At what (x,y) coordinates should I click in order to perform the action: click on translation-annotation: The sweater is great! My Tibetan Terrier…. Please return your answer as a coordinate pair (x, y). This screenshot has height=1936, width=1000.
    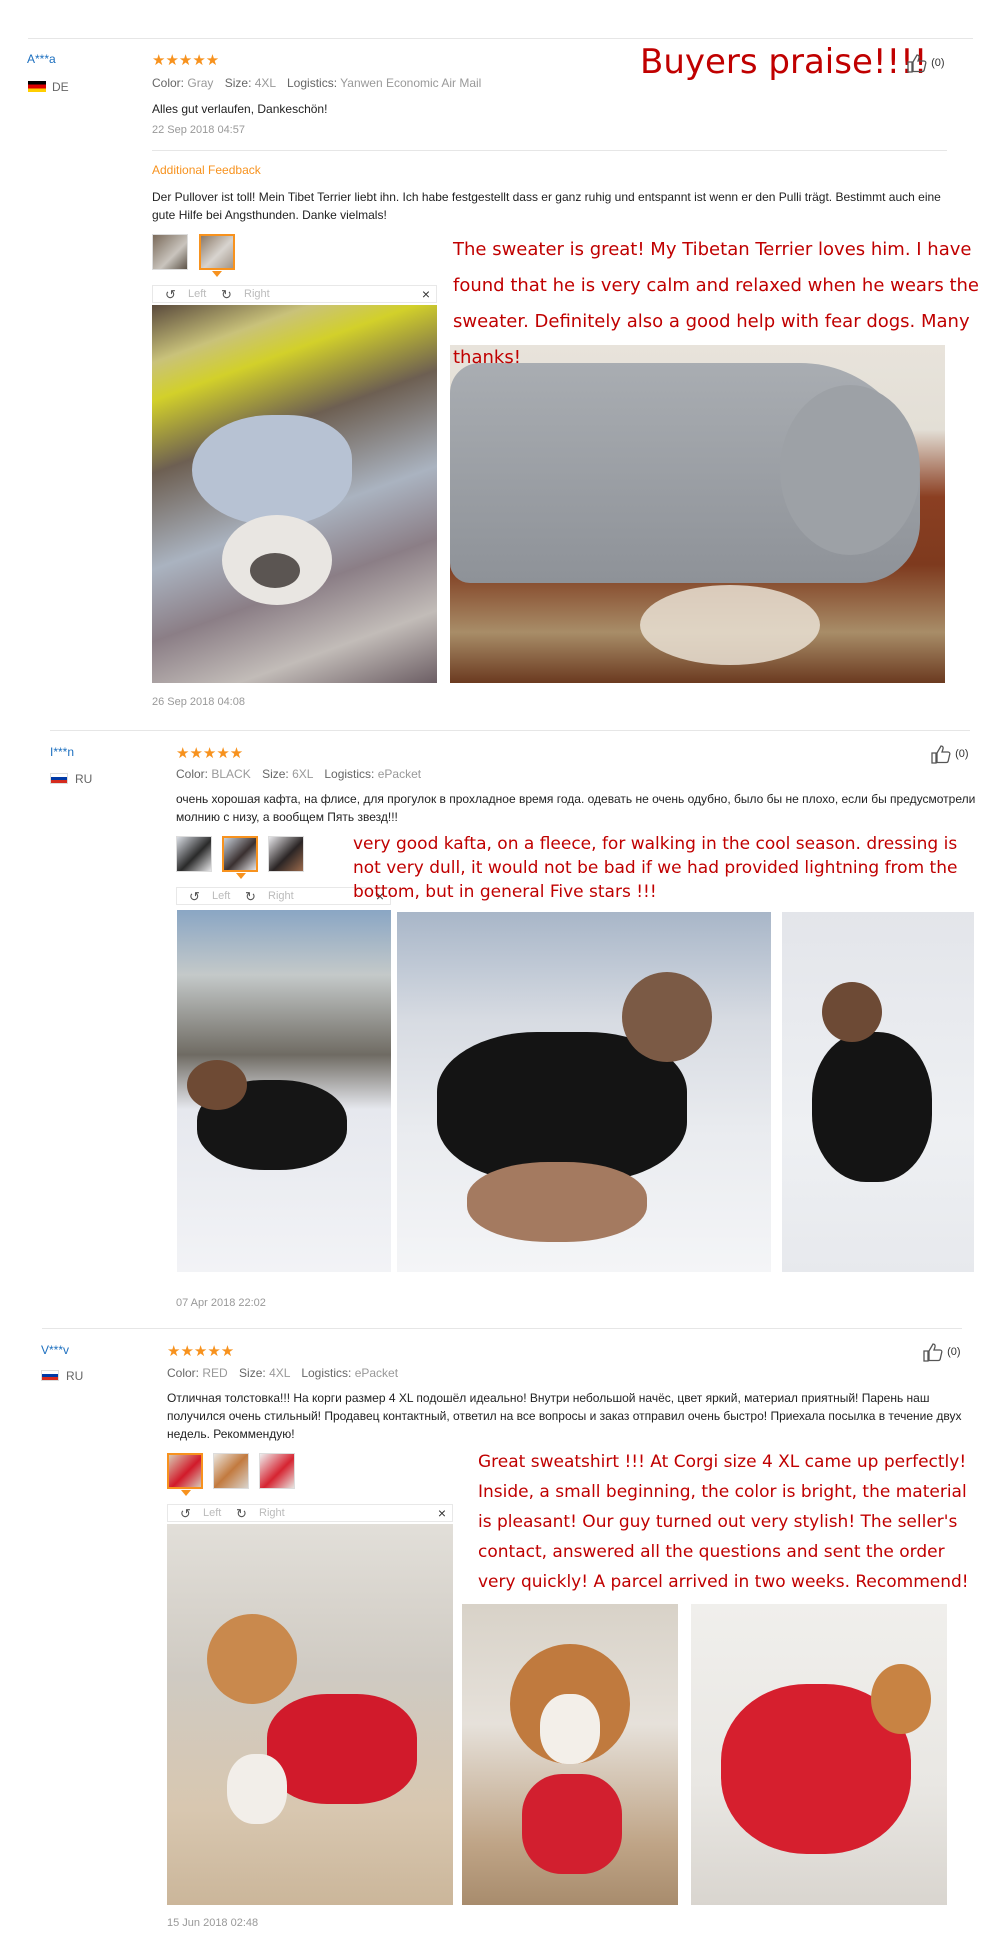
    Looking at the image, I should click on (716, 303).